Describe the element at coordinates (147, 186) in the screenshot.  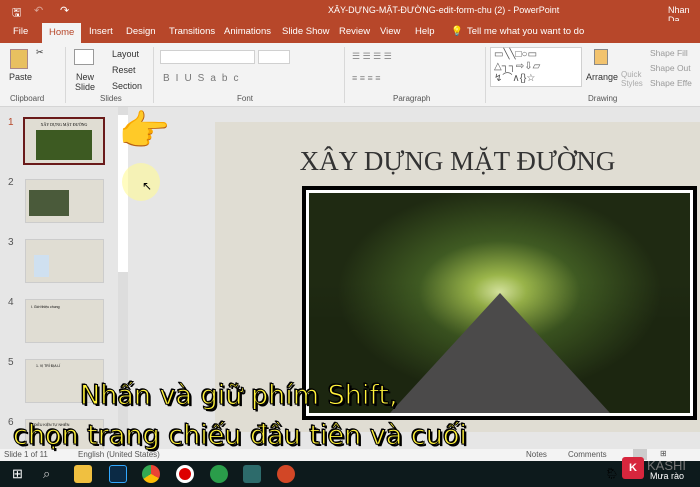
I see `mouse-cursor-icon: ↖` at that location.